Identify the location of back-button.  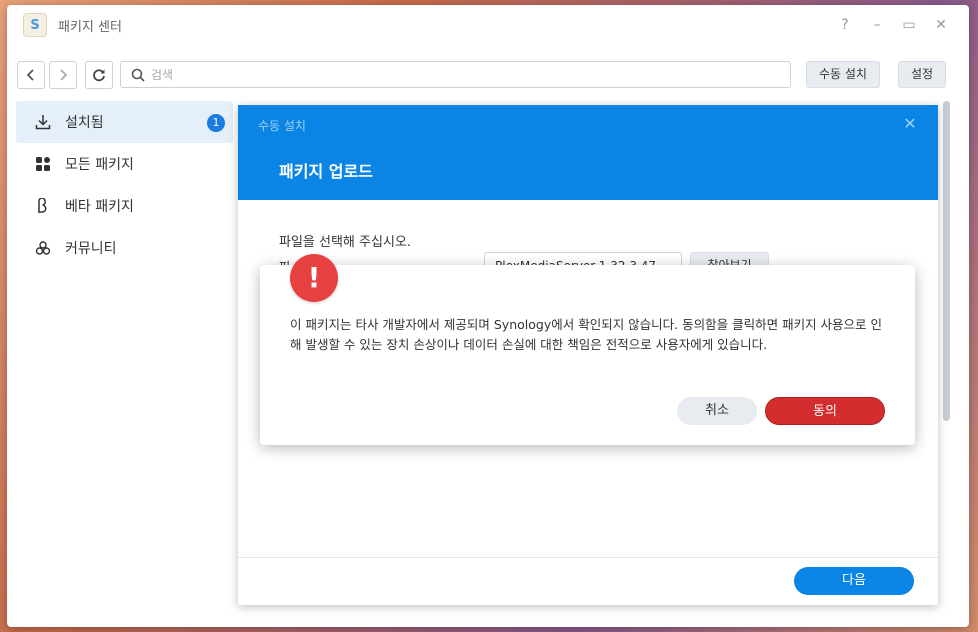
(31, 75).